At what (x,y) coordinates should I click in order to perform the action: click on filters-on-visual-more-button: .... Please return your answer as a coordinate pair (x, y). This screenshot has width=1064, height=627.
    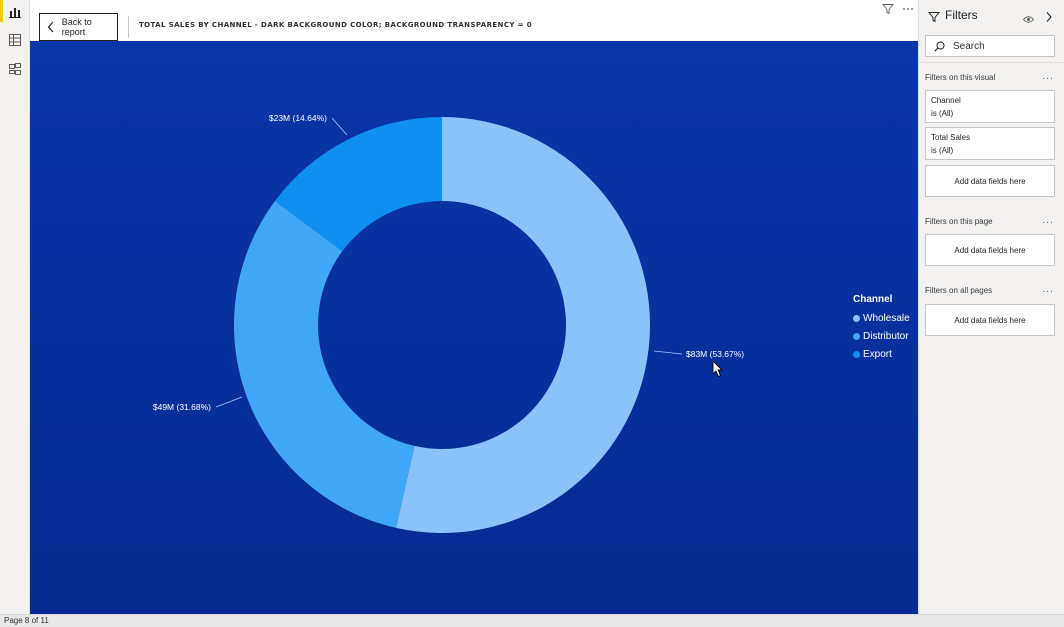
    Looking at the image, I should click on (1048, 77).